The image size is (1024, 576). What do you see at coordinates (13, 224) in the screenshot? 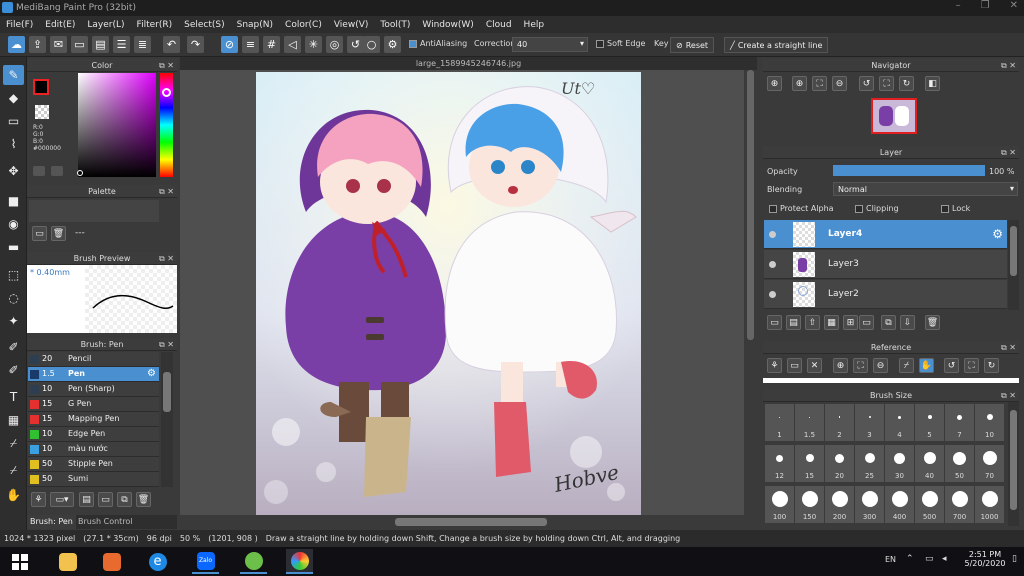
I see `bucket-tool-icon: ◉` at bounding box center [13, 224].